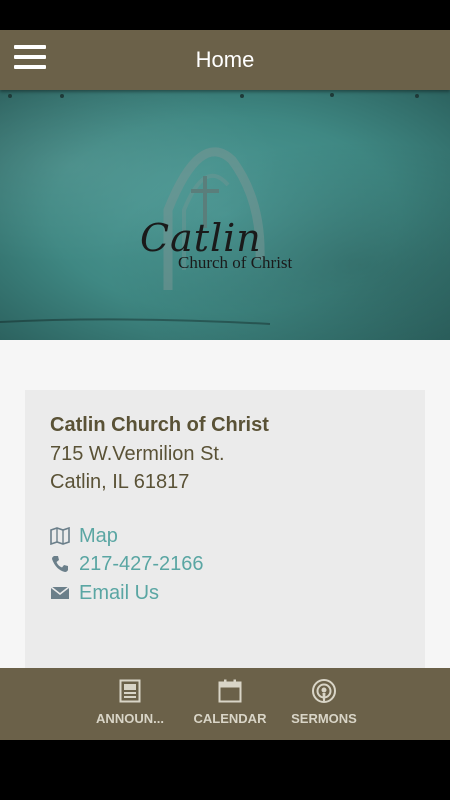  Describe the element at coordinates (141, 563) in the screenshot. I see `phone-label: 217-427-2166` at that location.